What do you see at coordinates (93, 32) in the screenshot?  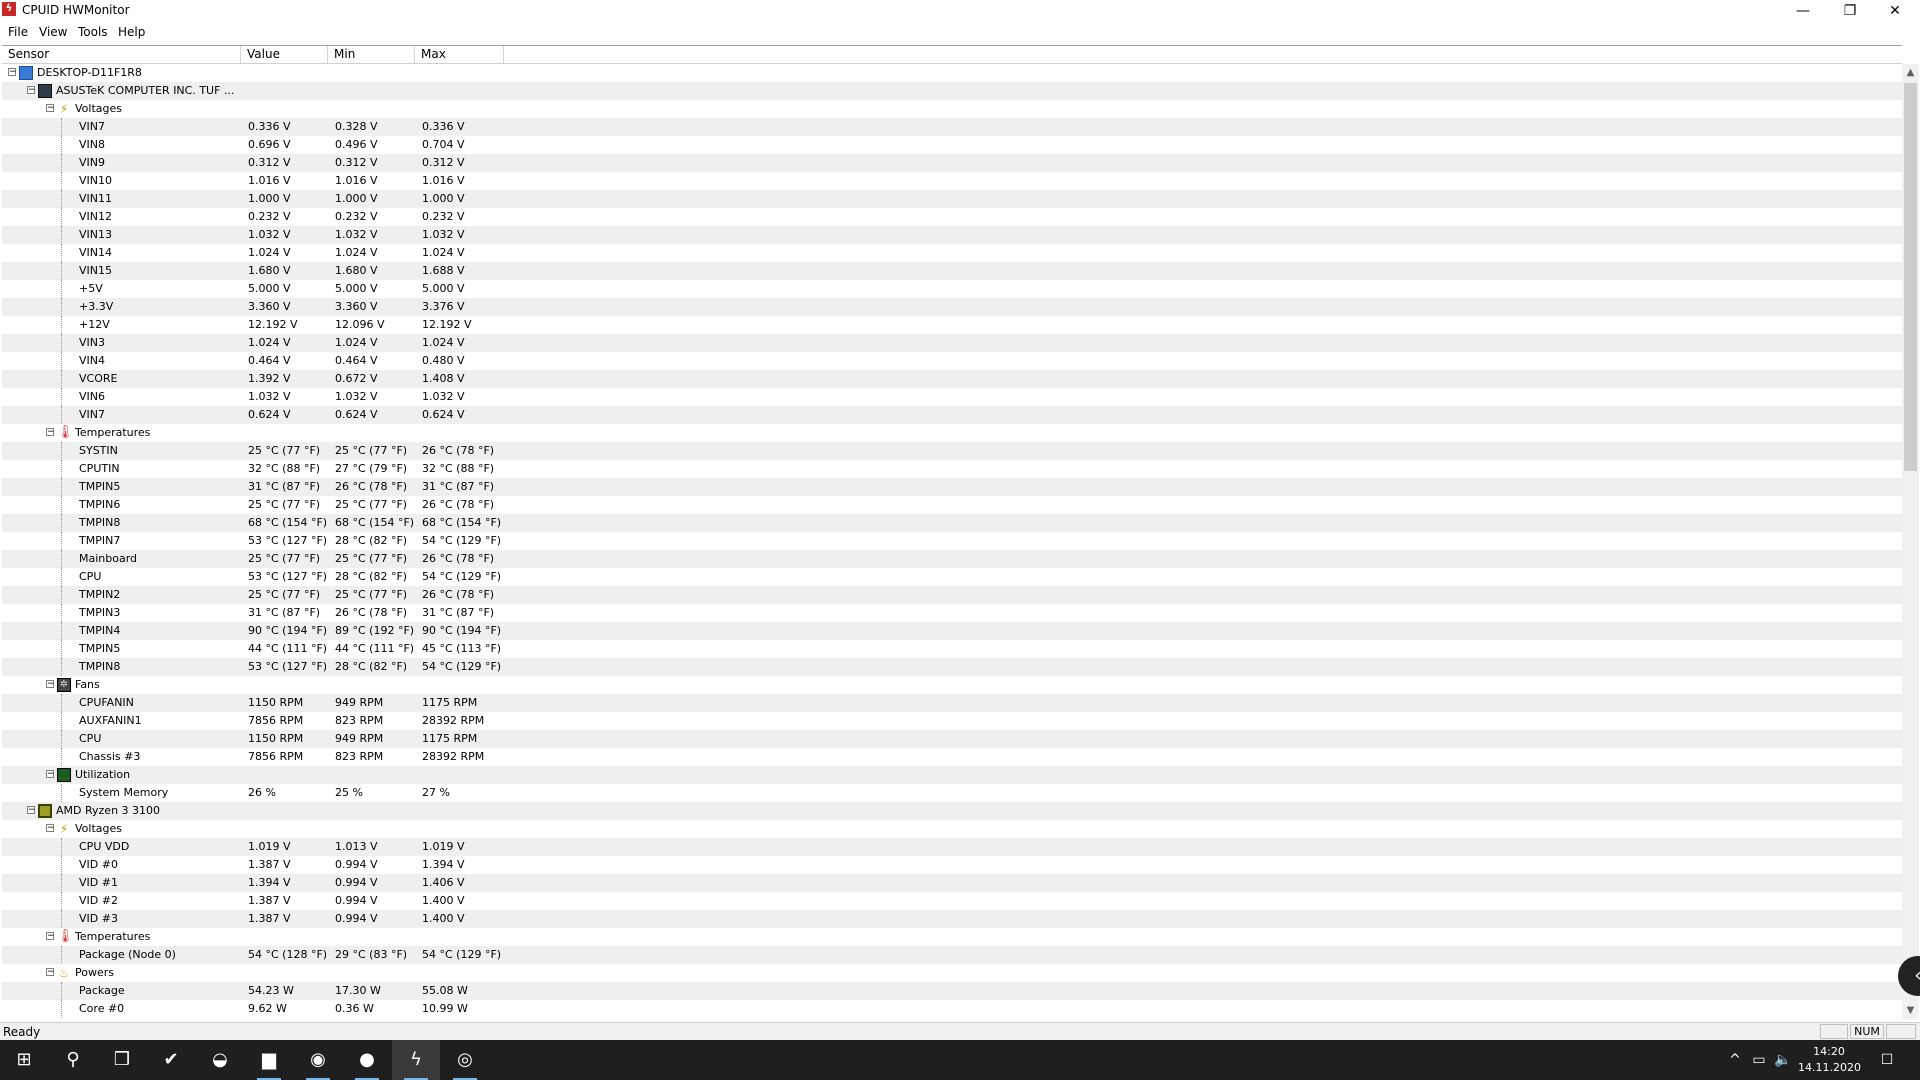 I see `menu-tools: Tools` at bounding box center [93, 32].